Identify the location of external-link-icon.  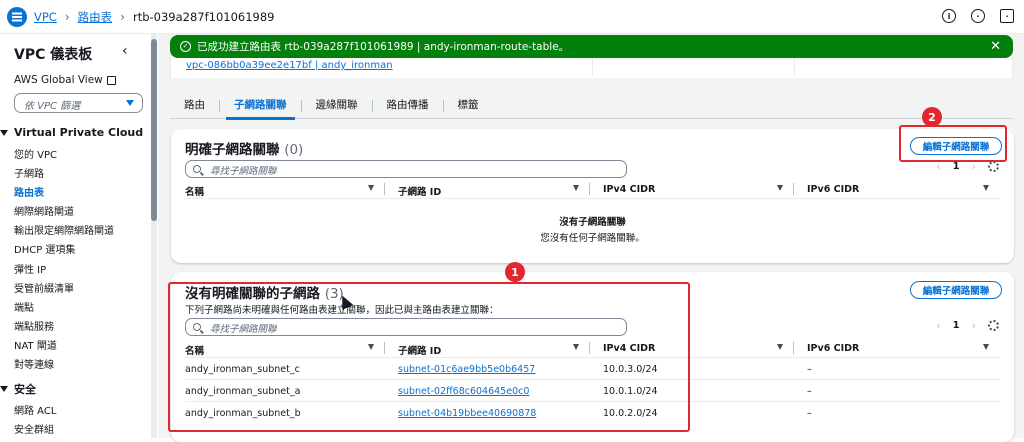
(111, 80).